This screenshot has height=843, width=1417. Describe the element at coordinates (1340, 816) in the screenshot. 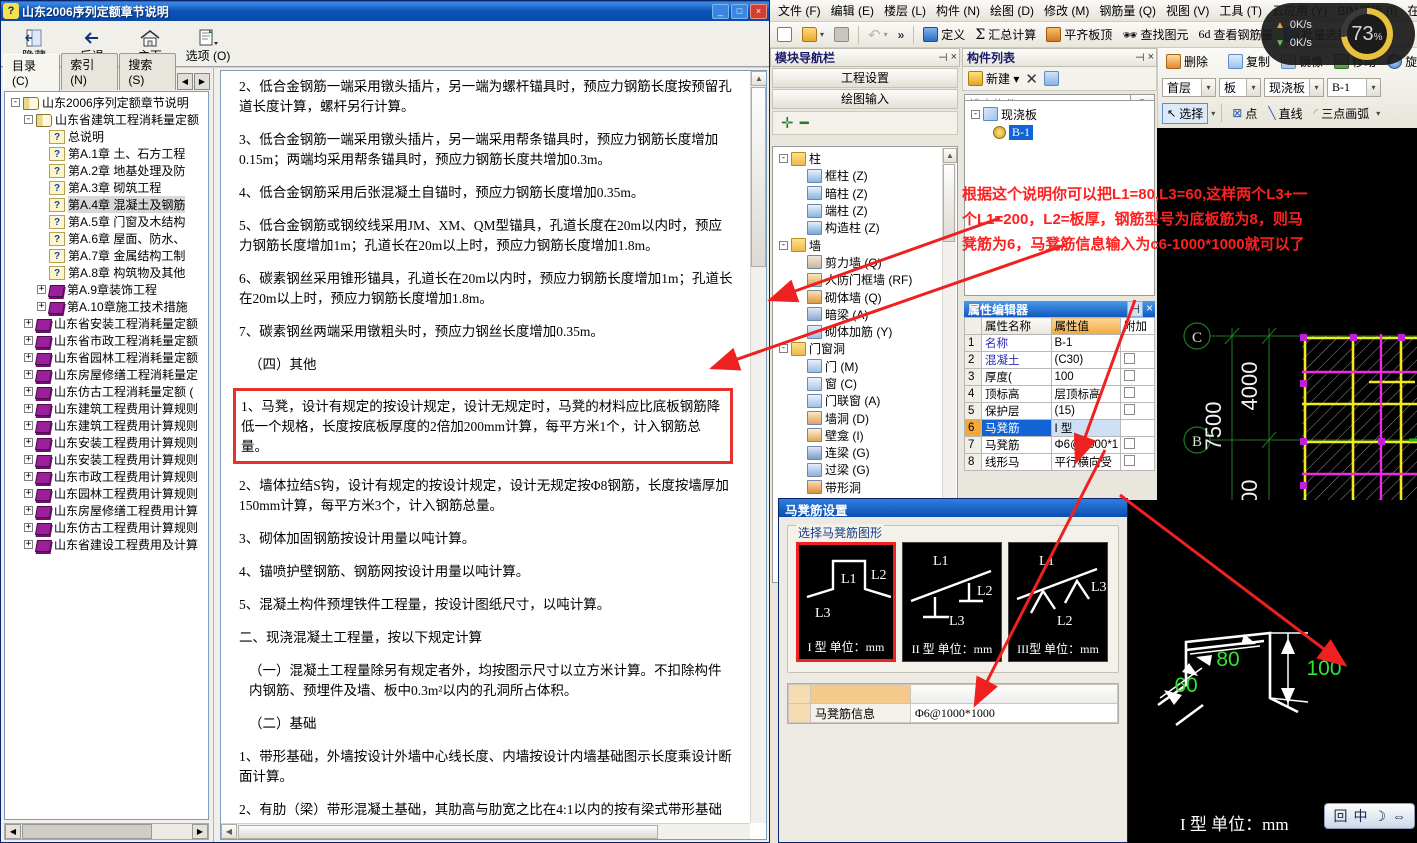

I see `ime-mode-icon: 回` at that location.